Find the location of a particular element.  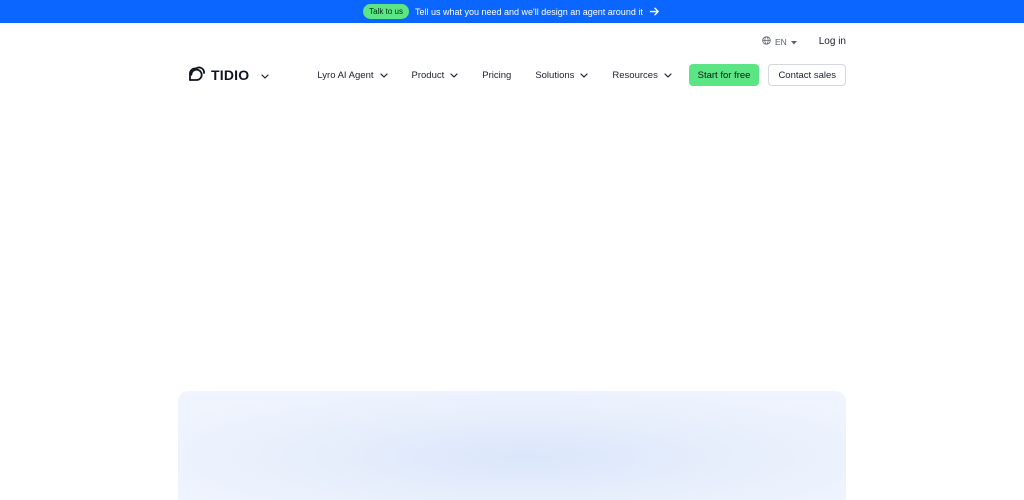

nav-item-label: Pricing is located at coordinates (497, 75).